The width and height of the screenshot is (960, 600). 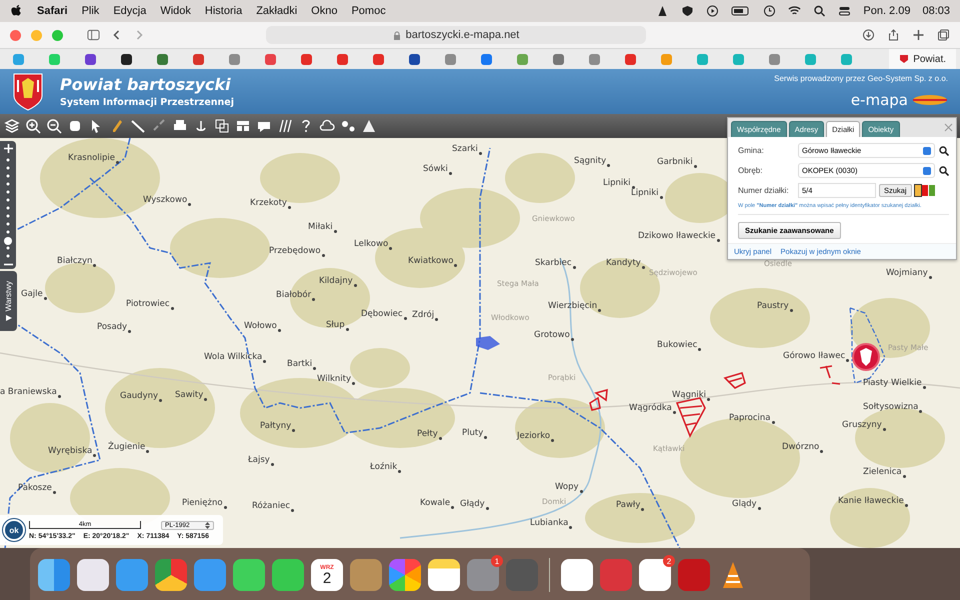 I want to click on place-name: Gruszyny, so click(x=862, y=425).